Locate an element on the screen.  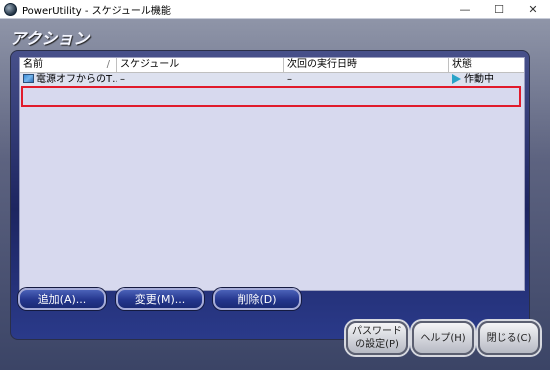
title-bar: PowerUtility - スケジュール機能 — ☐ ✕ is located at coordinates (275, 9).